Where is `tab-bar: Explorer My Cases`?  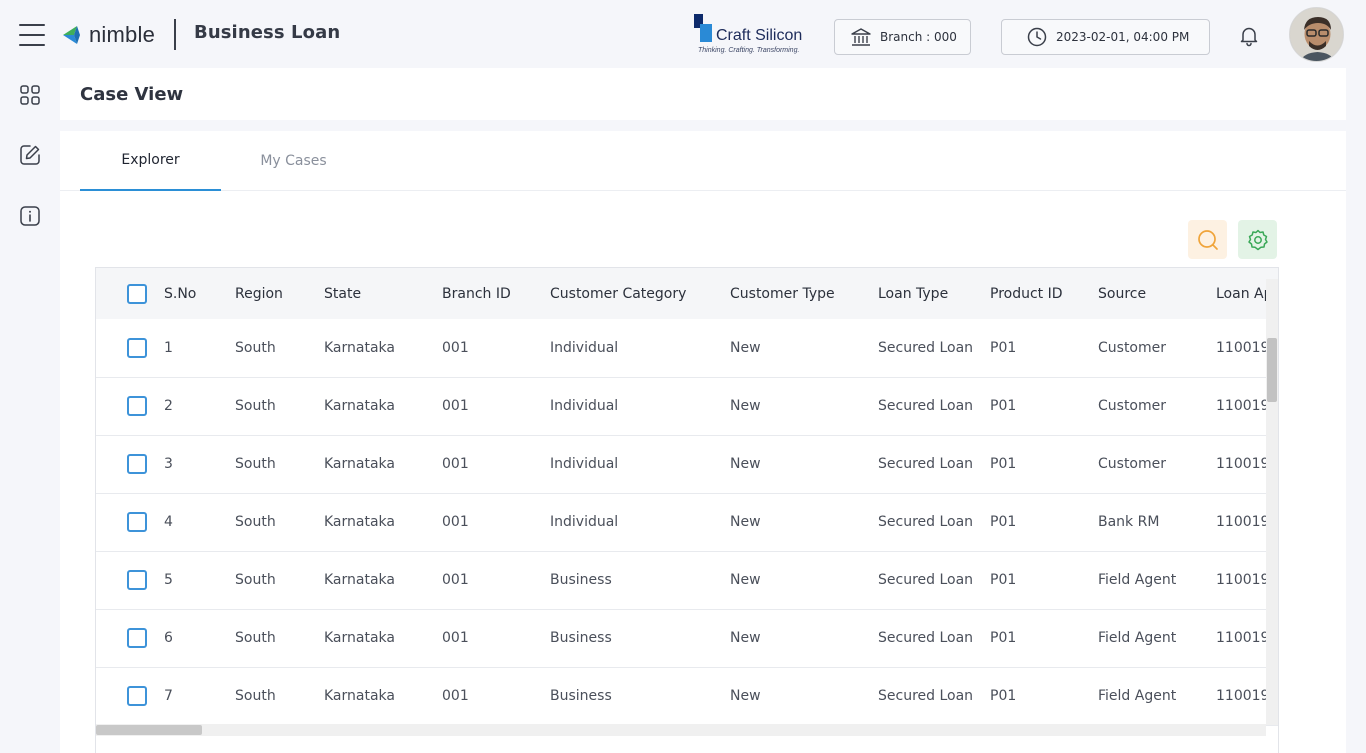 tab-bar: Explorer My Cases is located at coordinates (703, 161).